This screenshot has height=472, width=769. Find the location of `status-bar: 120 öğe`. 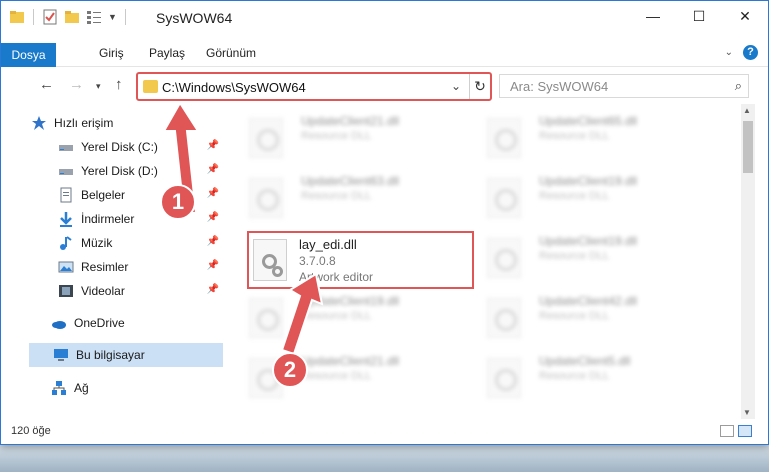

status-bar: 120 öğe is located at coordinates (384, 432).